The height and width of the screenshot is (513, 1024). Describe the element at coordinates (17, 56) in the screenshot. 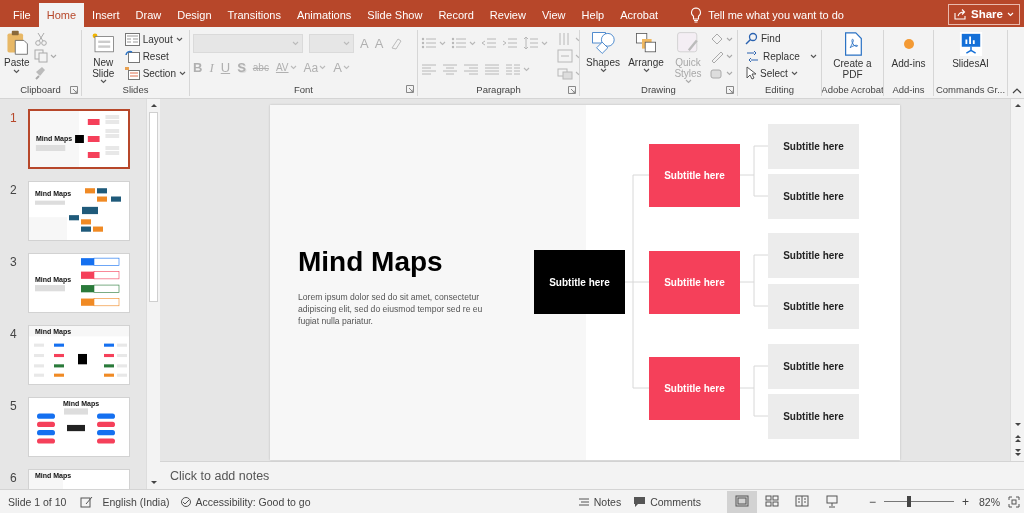

I see `paste-button: Paste` at that location.